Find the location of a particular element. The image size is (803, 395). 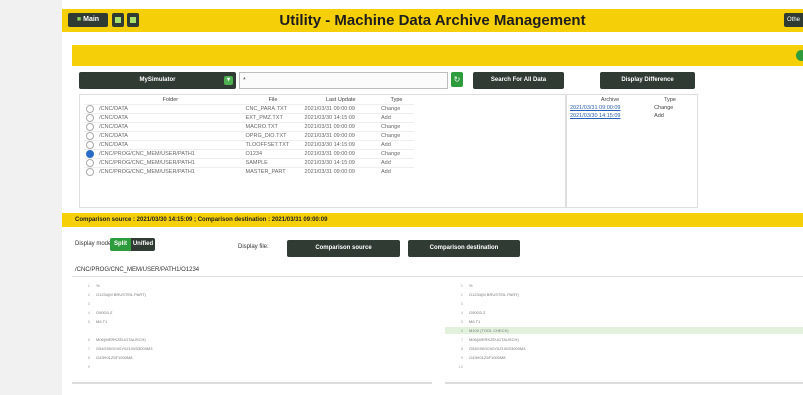

line-text: G54G90G0X0Y0Z100S3000M3 is located at coordinates (497, 348).